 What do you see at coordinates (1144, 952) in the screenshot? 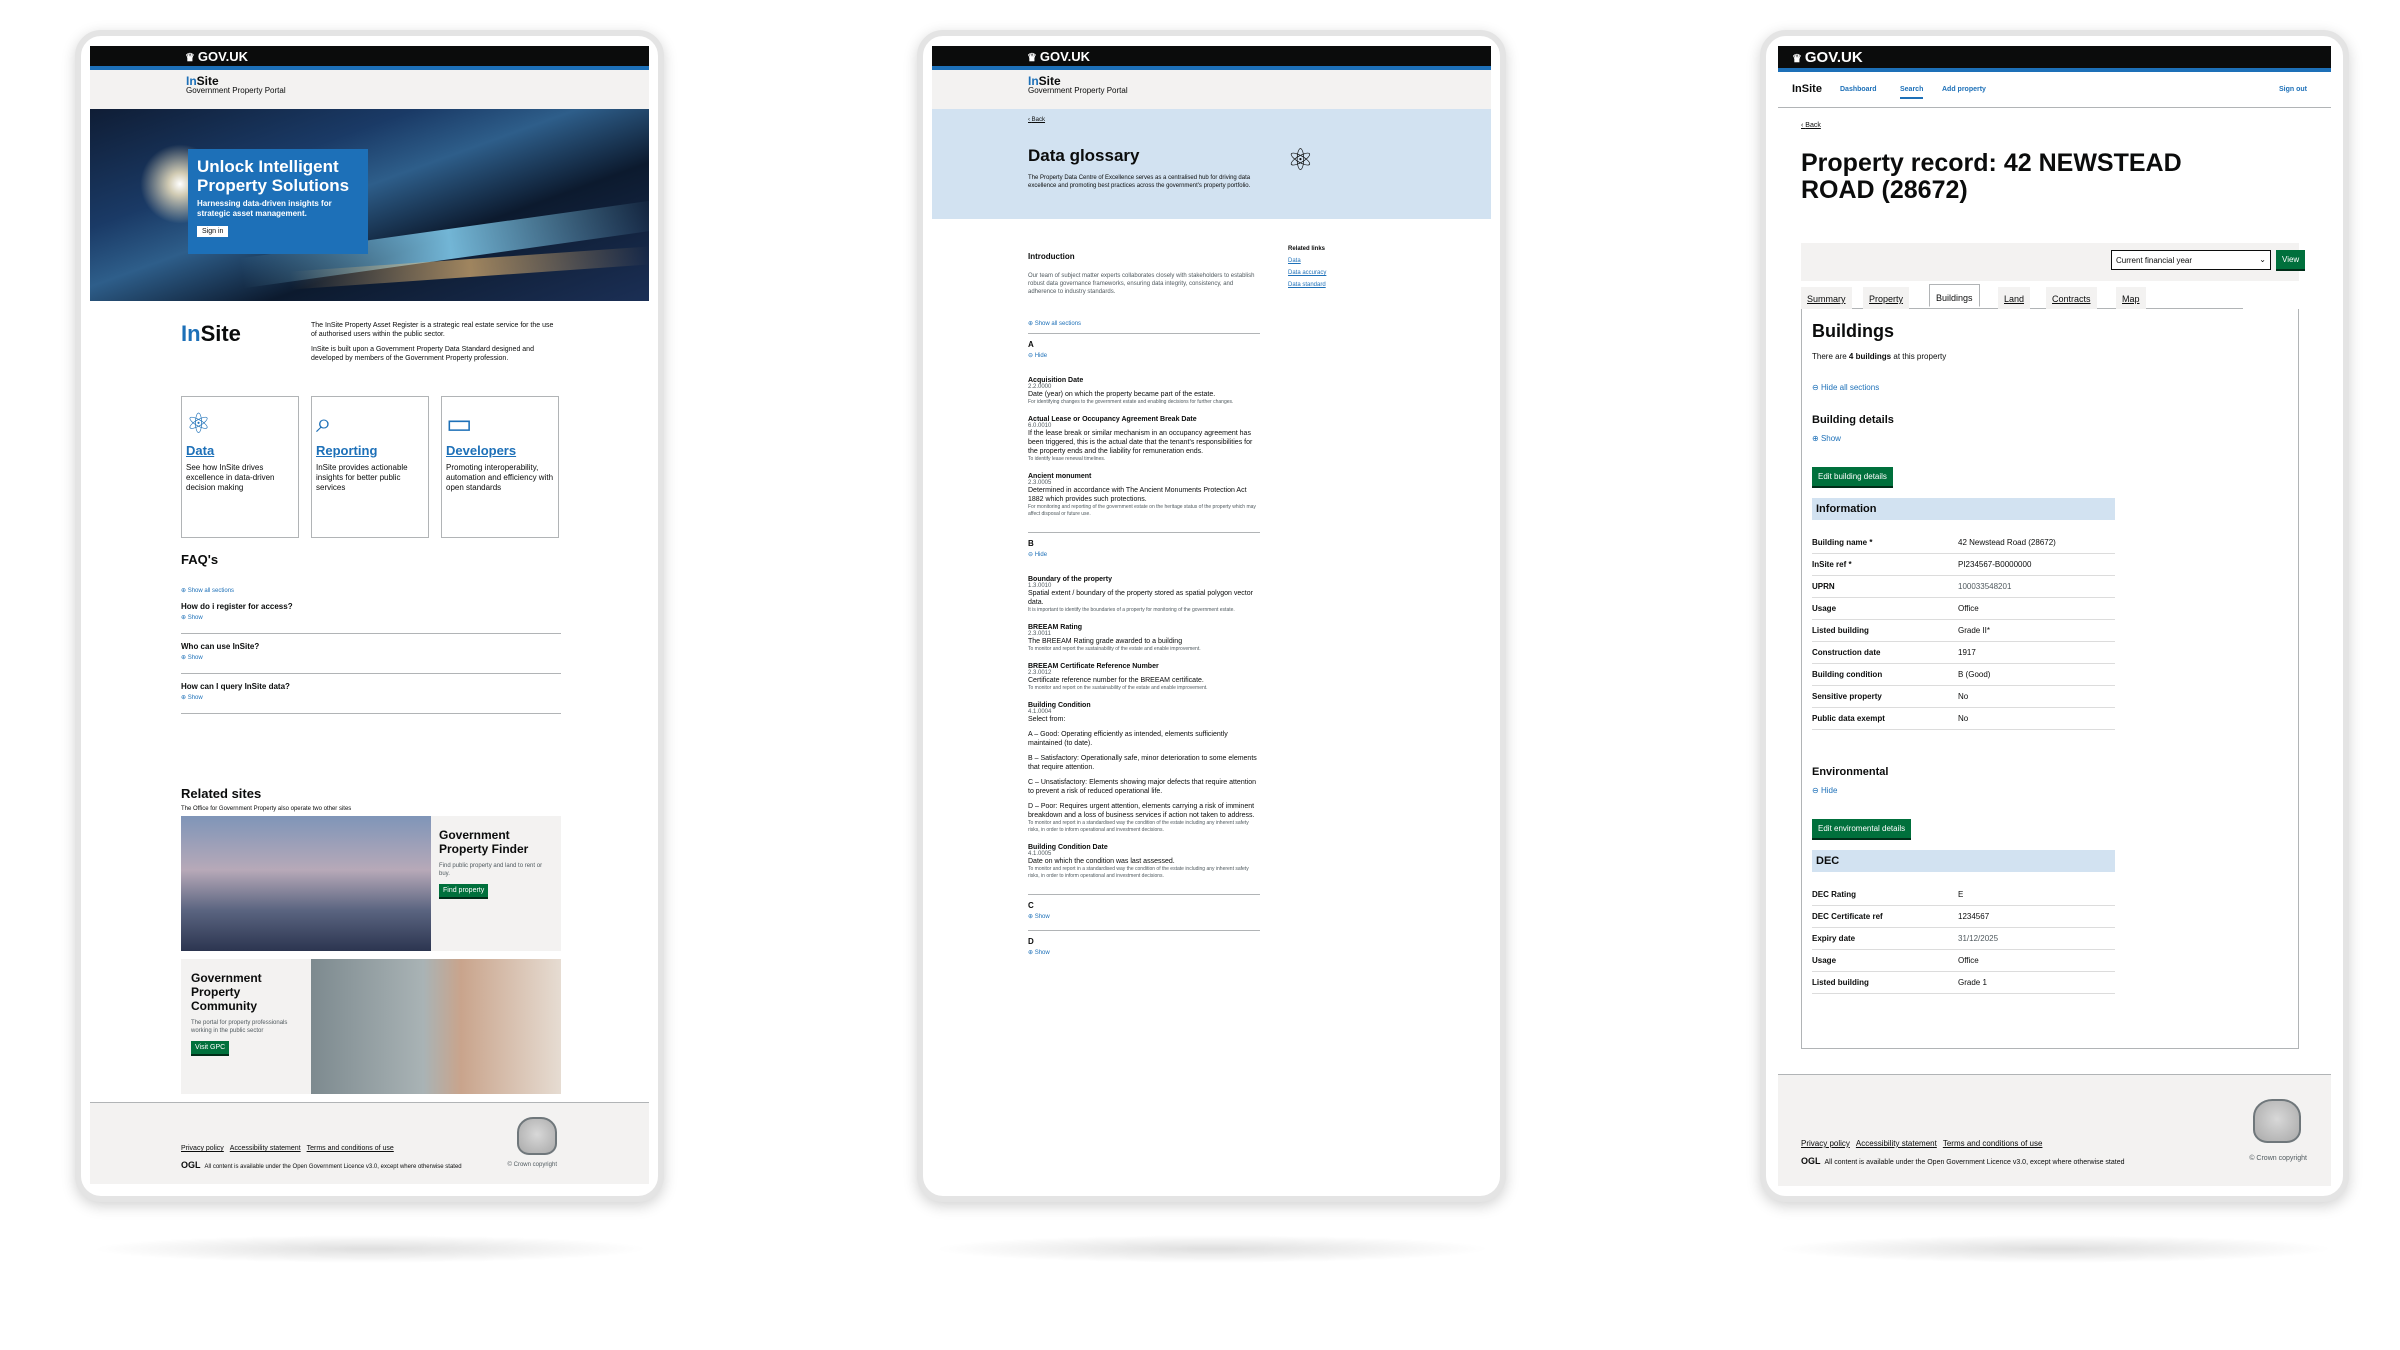
I see `show-d: ⊕ Show` at bounding box center [1144, 952].